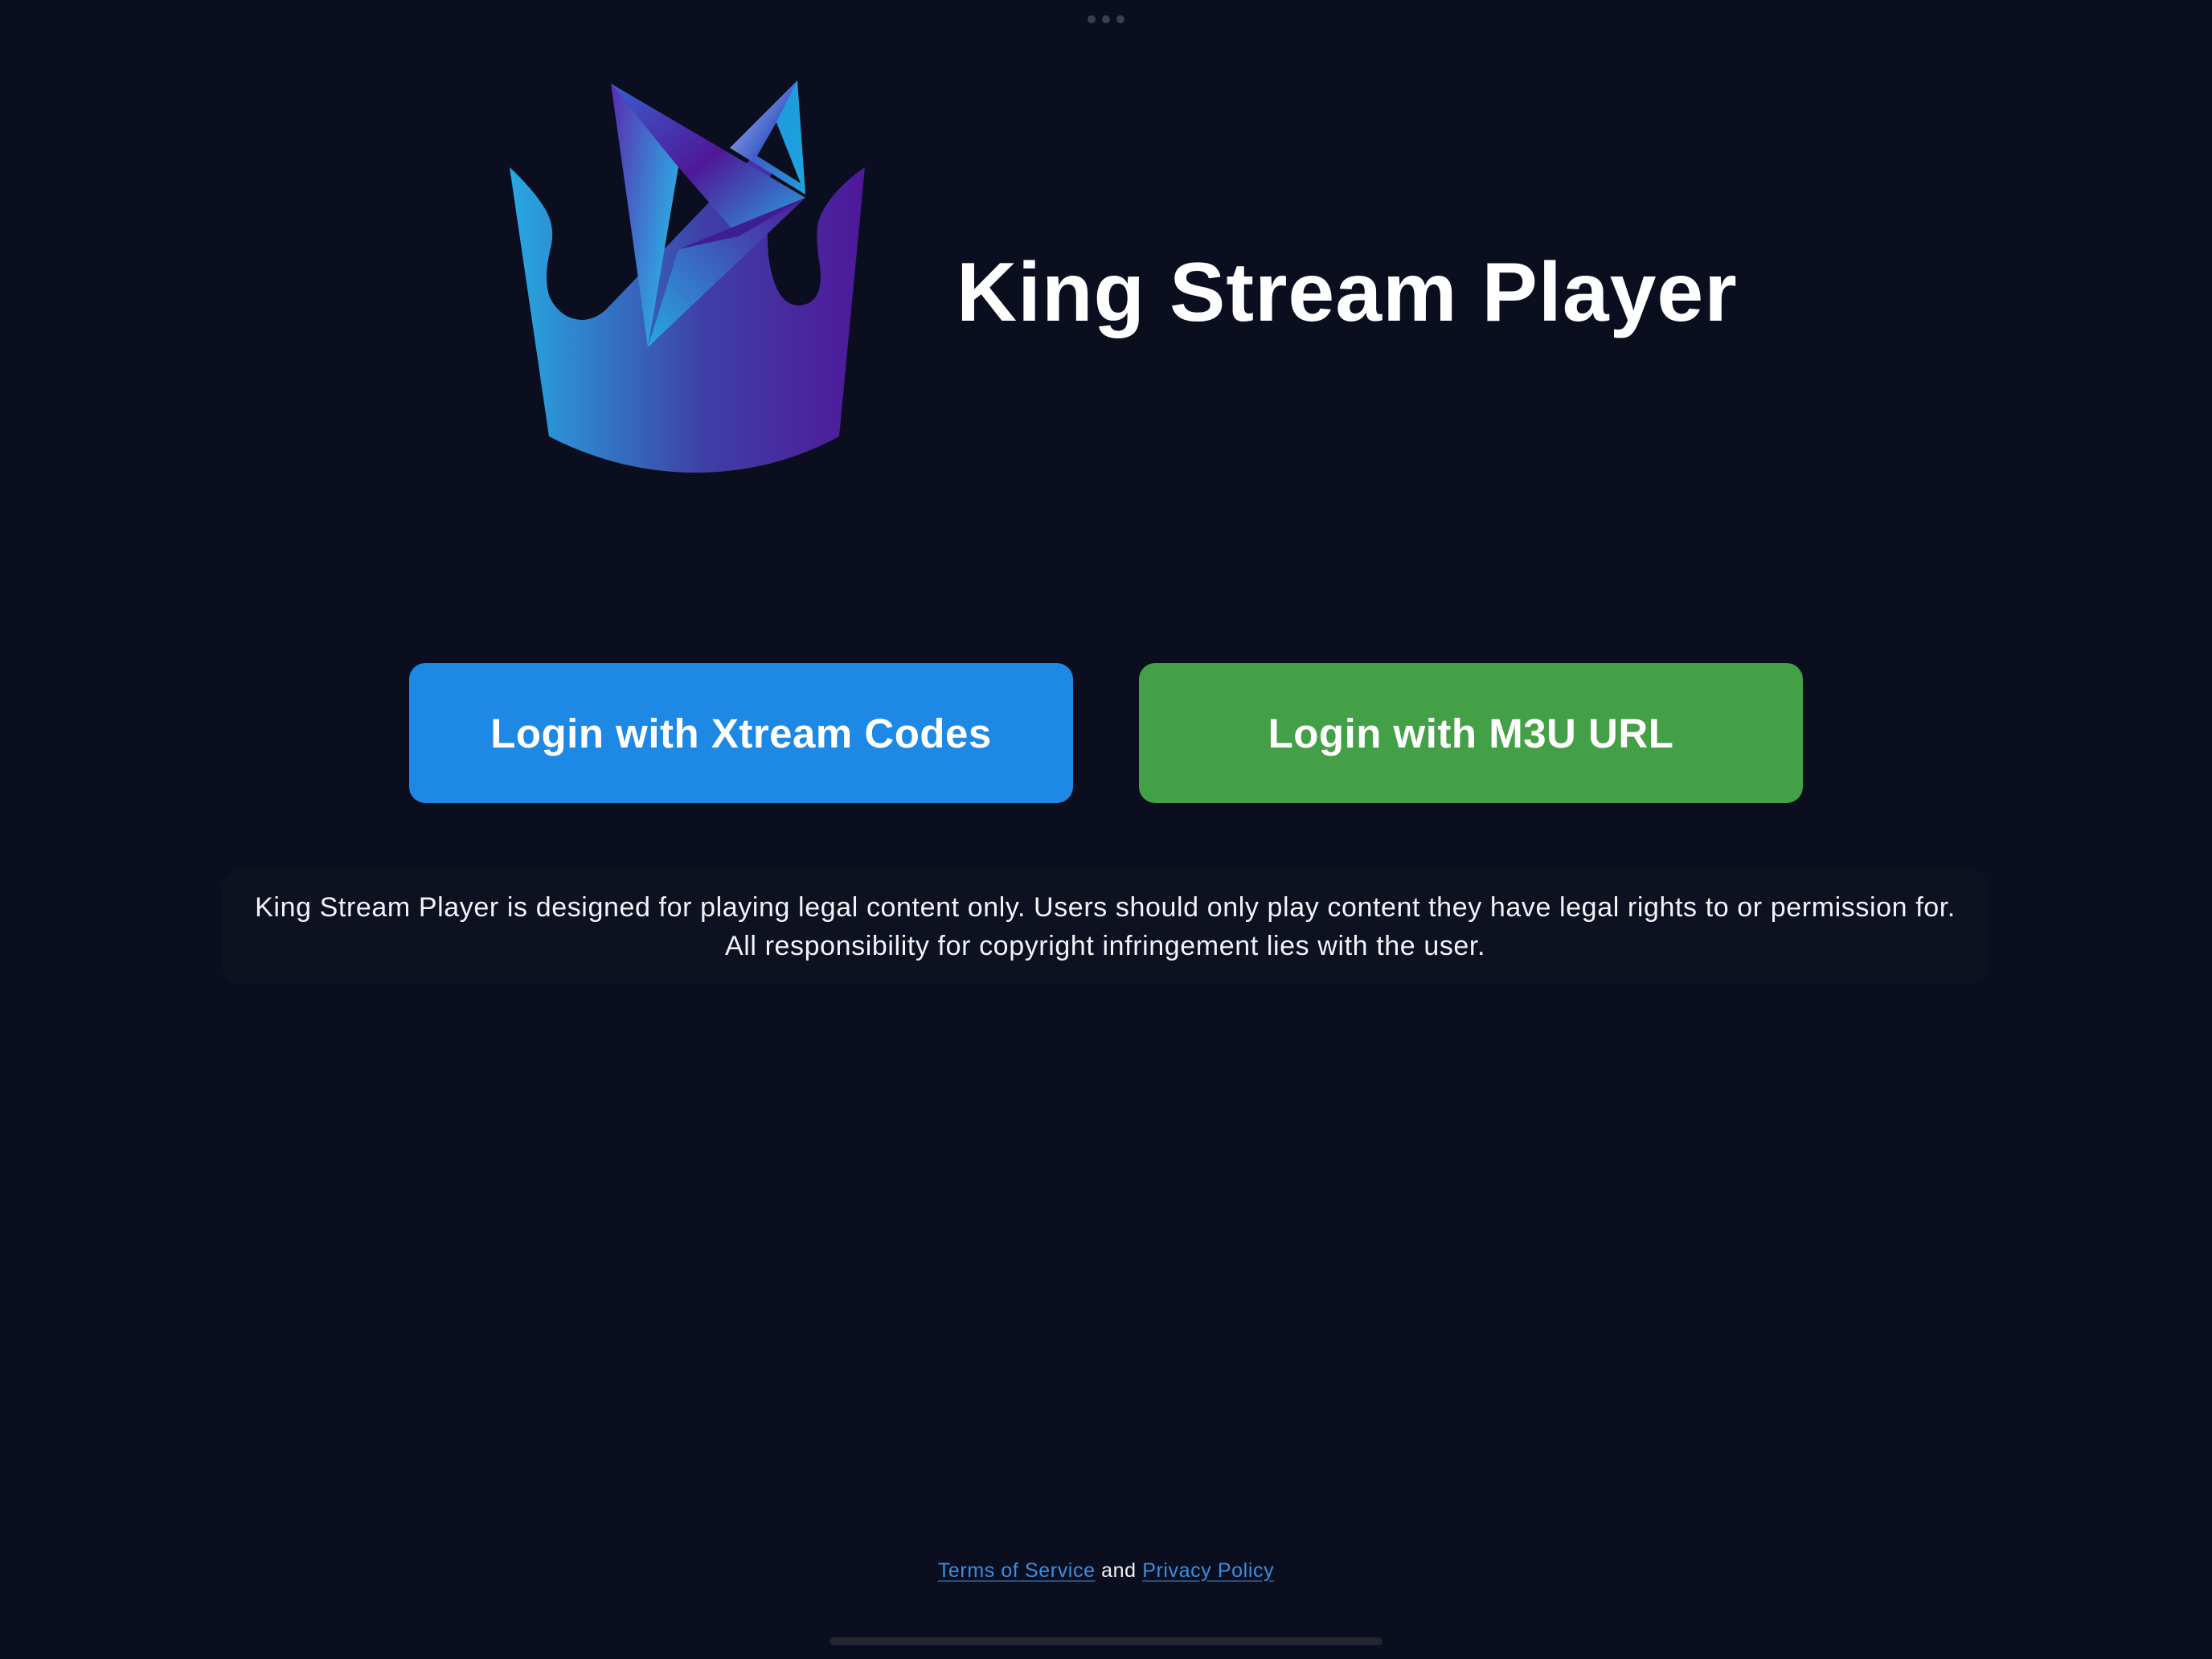 This screenshot has height=1659, width=2212. What do you see at coordinates (1471, 733) in the screenshot?
I see `login-m3u-url-button: Login with M3U URL` at bounding box center [1471, 733].